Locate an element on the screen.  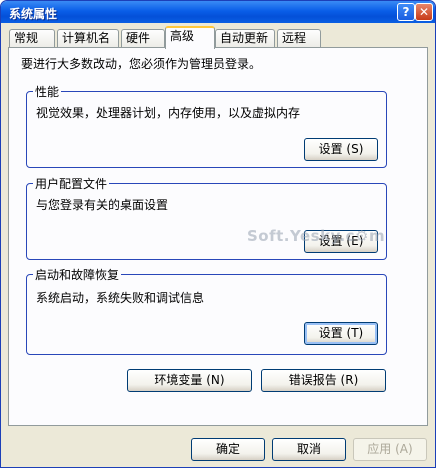
watermark-text: Soft.Yesky.c⚙m is located at coordinates (316, 236).